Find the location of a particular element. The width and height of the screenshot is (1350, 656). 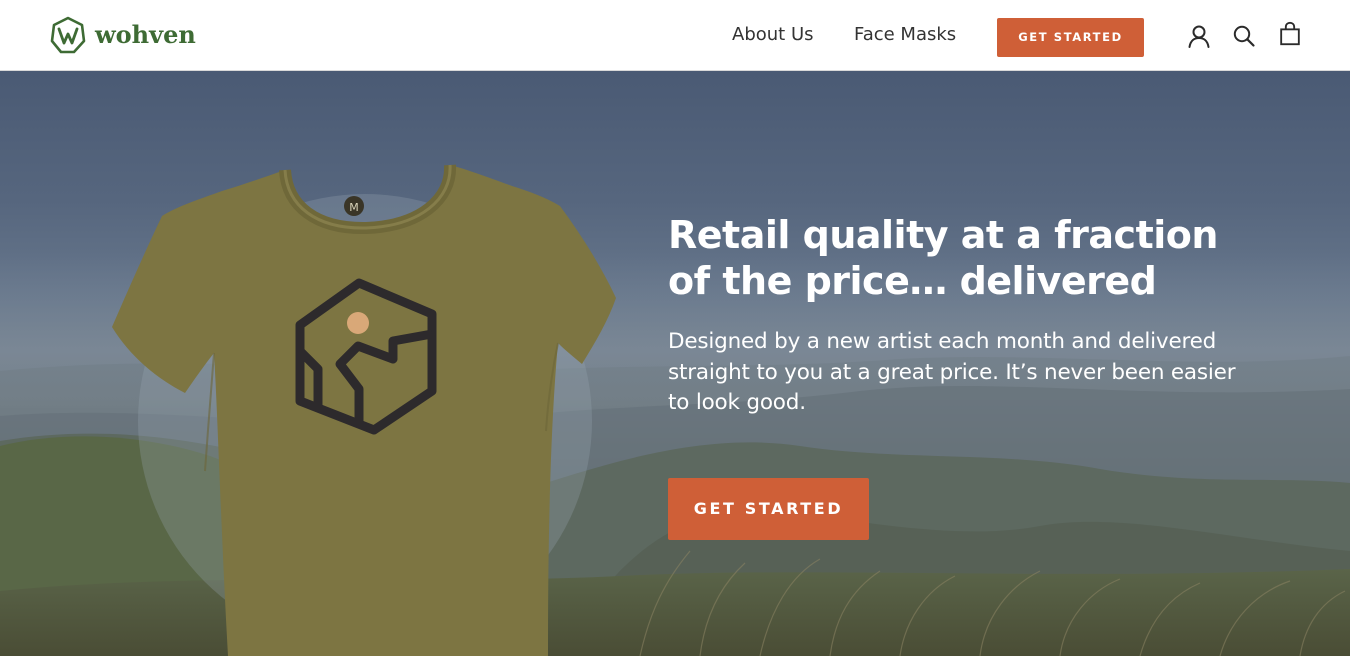

search-icon-svg is located at coordinates (1244, 36).